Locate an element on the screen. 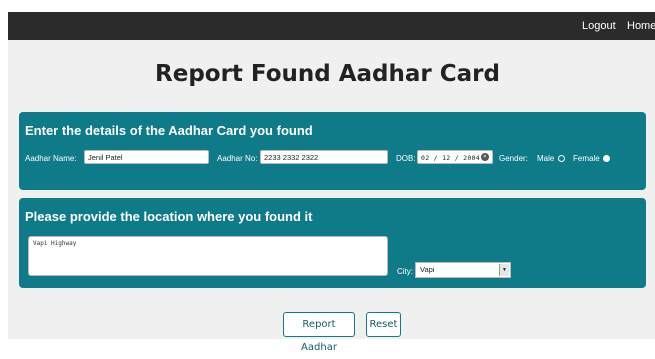 The image size is (655, 359). city-select: Vapi ▼ is located at coordinates (463, 270).